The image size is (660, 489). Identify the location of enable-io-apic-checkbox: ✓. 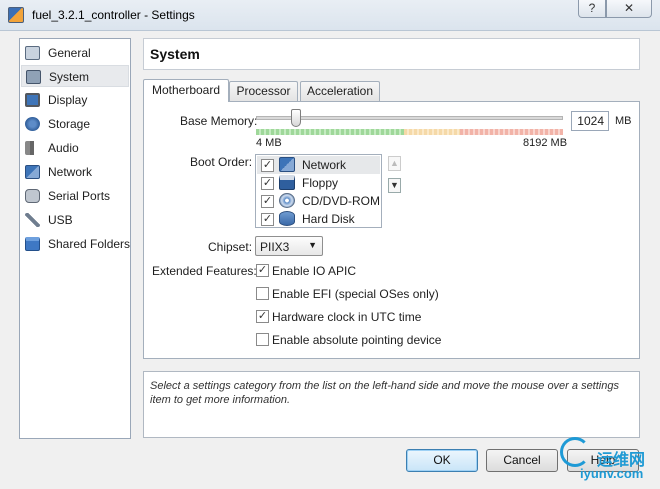
(262, 270).